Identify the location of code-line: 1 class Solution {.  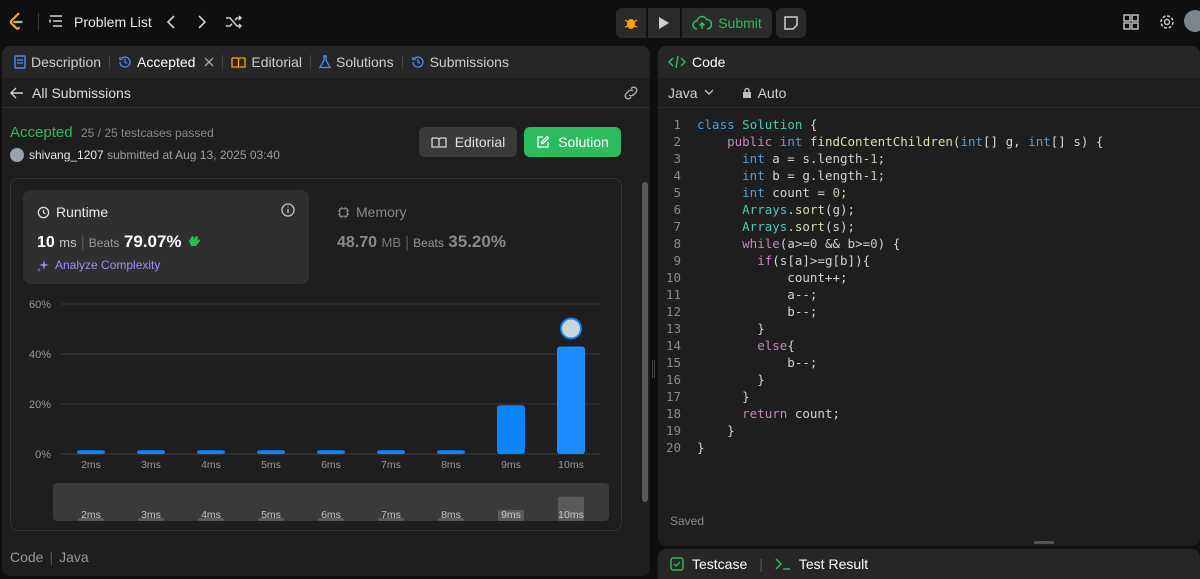
(929, 124).